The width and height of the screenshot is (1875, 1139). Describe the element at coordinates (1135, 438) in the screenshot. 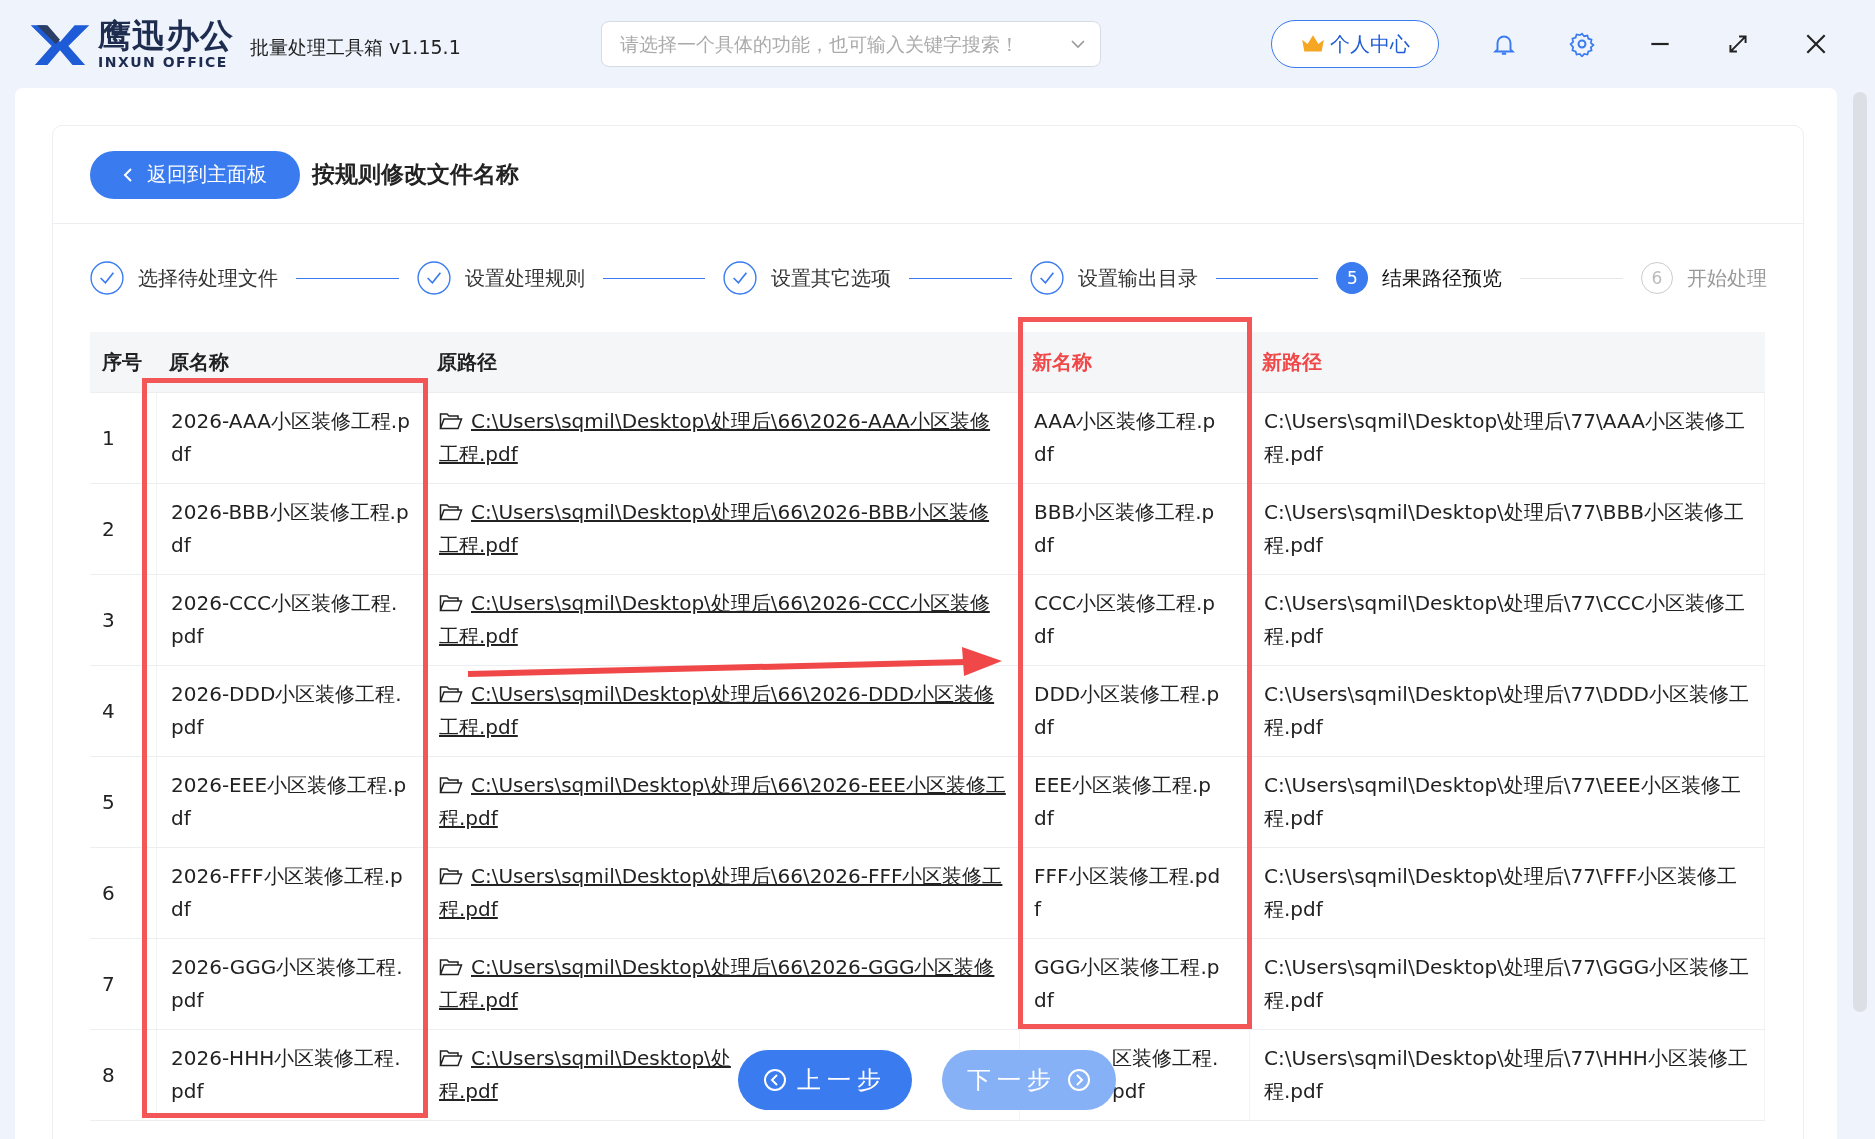

I see `table-cell: AAA小区装修工程.pdf` at that location.